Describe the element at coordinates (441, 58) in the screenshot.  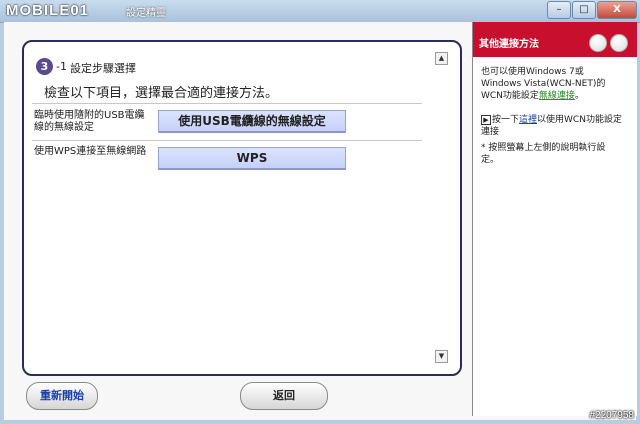
I see `scroll-up-arrow-icon: ▲` at that location.